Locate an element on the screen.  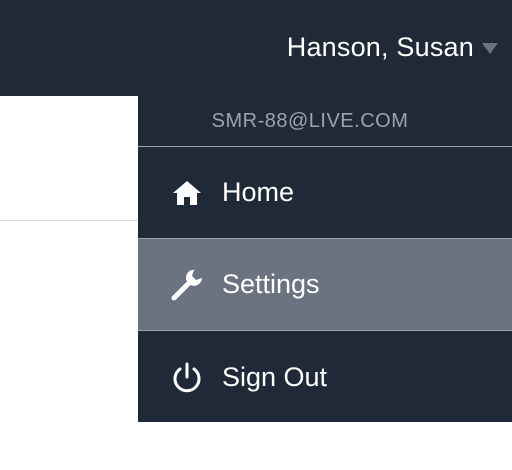
power-icon is located at coordinates (187, 378).